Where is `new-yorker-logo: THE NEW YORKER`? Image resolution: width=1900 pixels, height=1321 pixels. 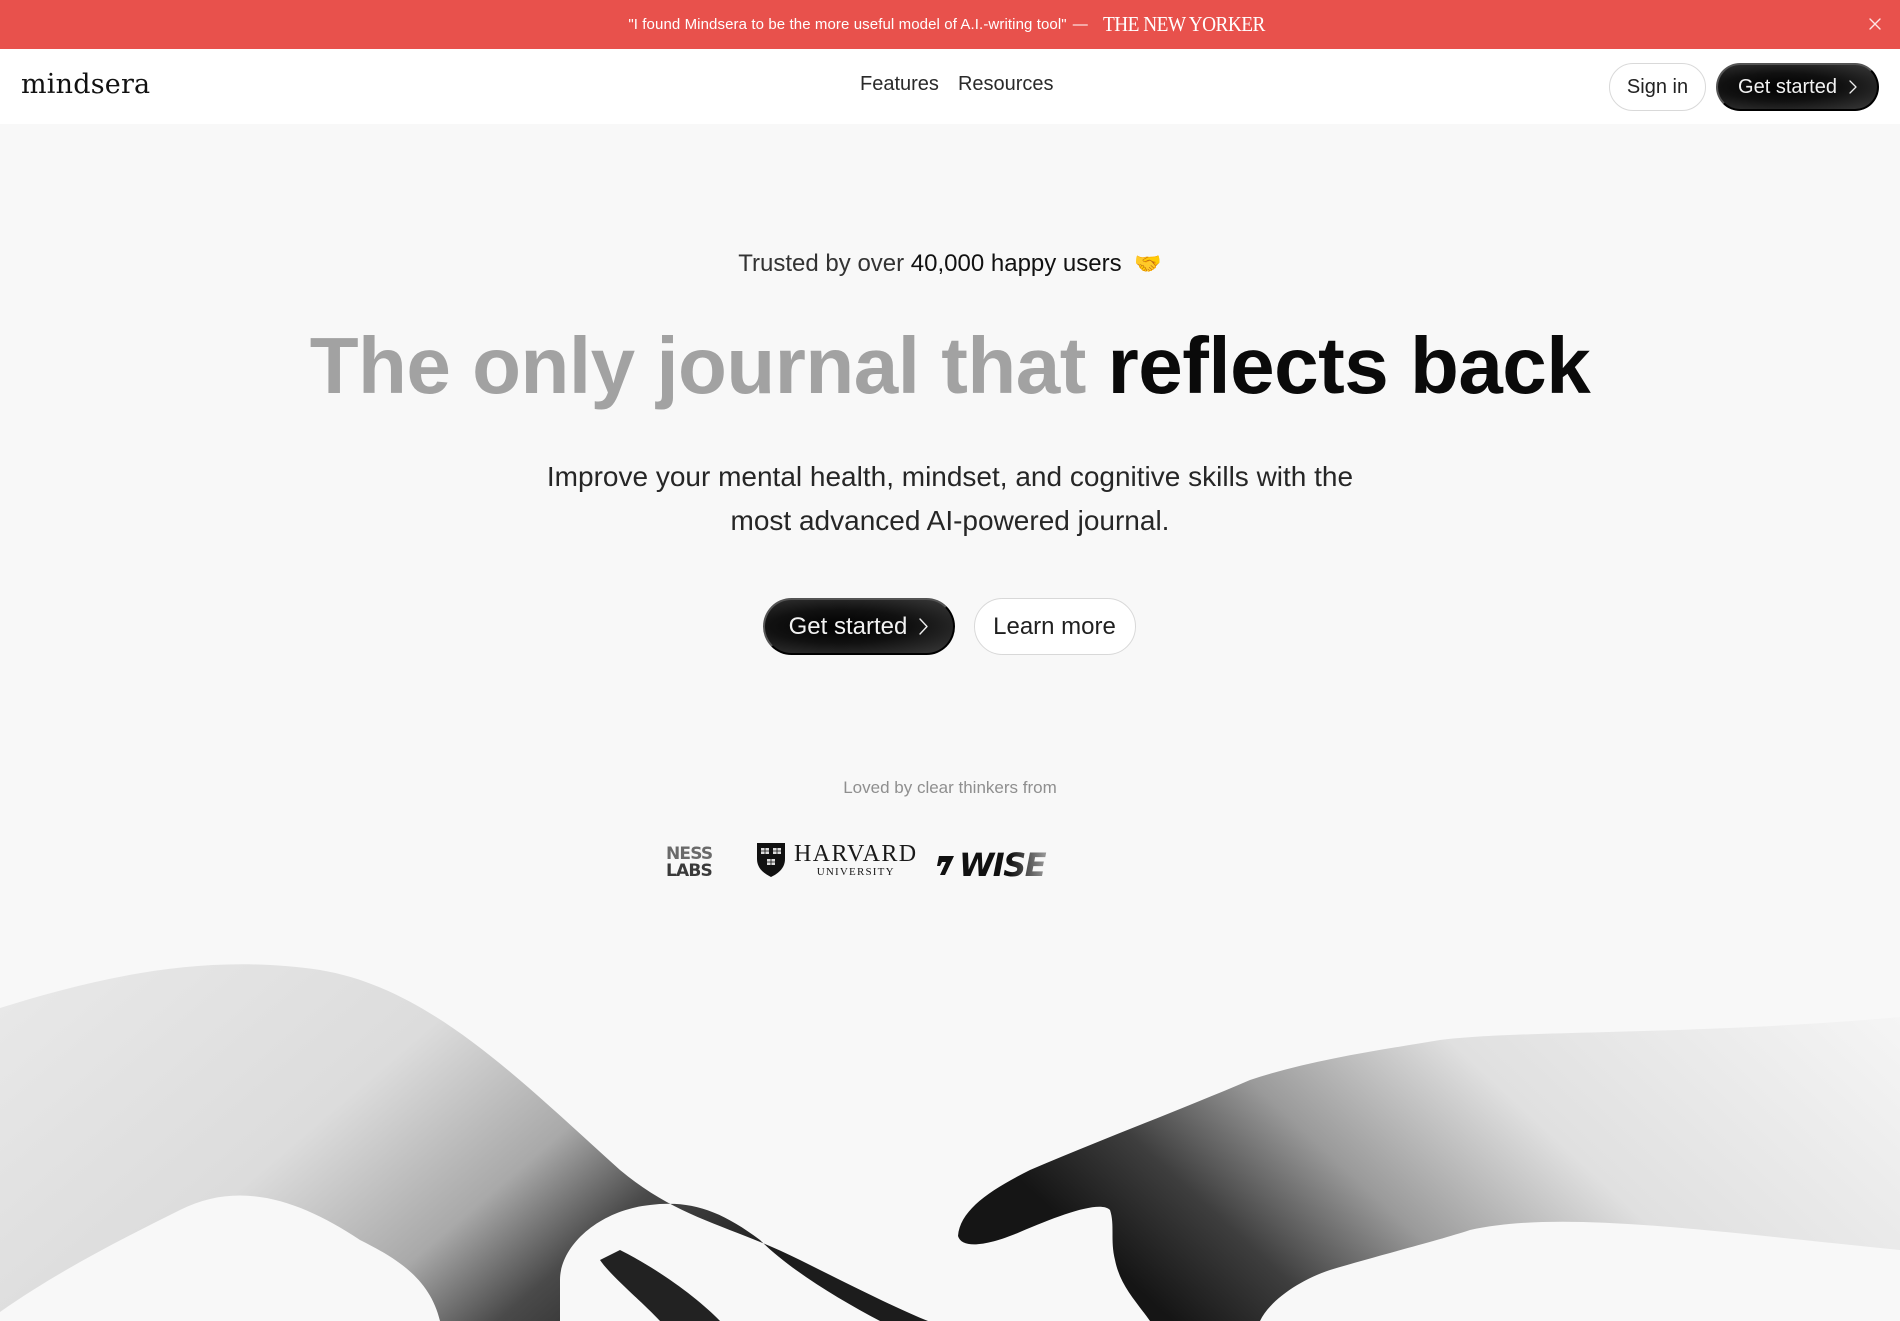 new-yorker-logo: THE NEW YORKER is located at coordinates (1183, 24).